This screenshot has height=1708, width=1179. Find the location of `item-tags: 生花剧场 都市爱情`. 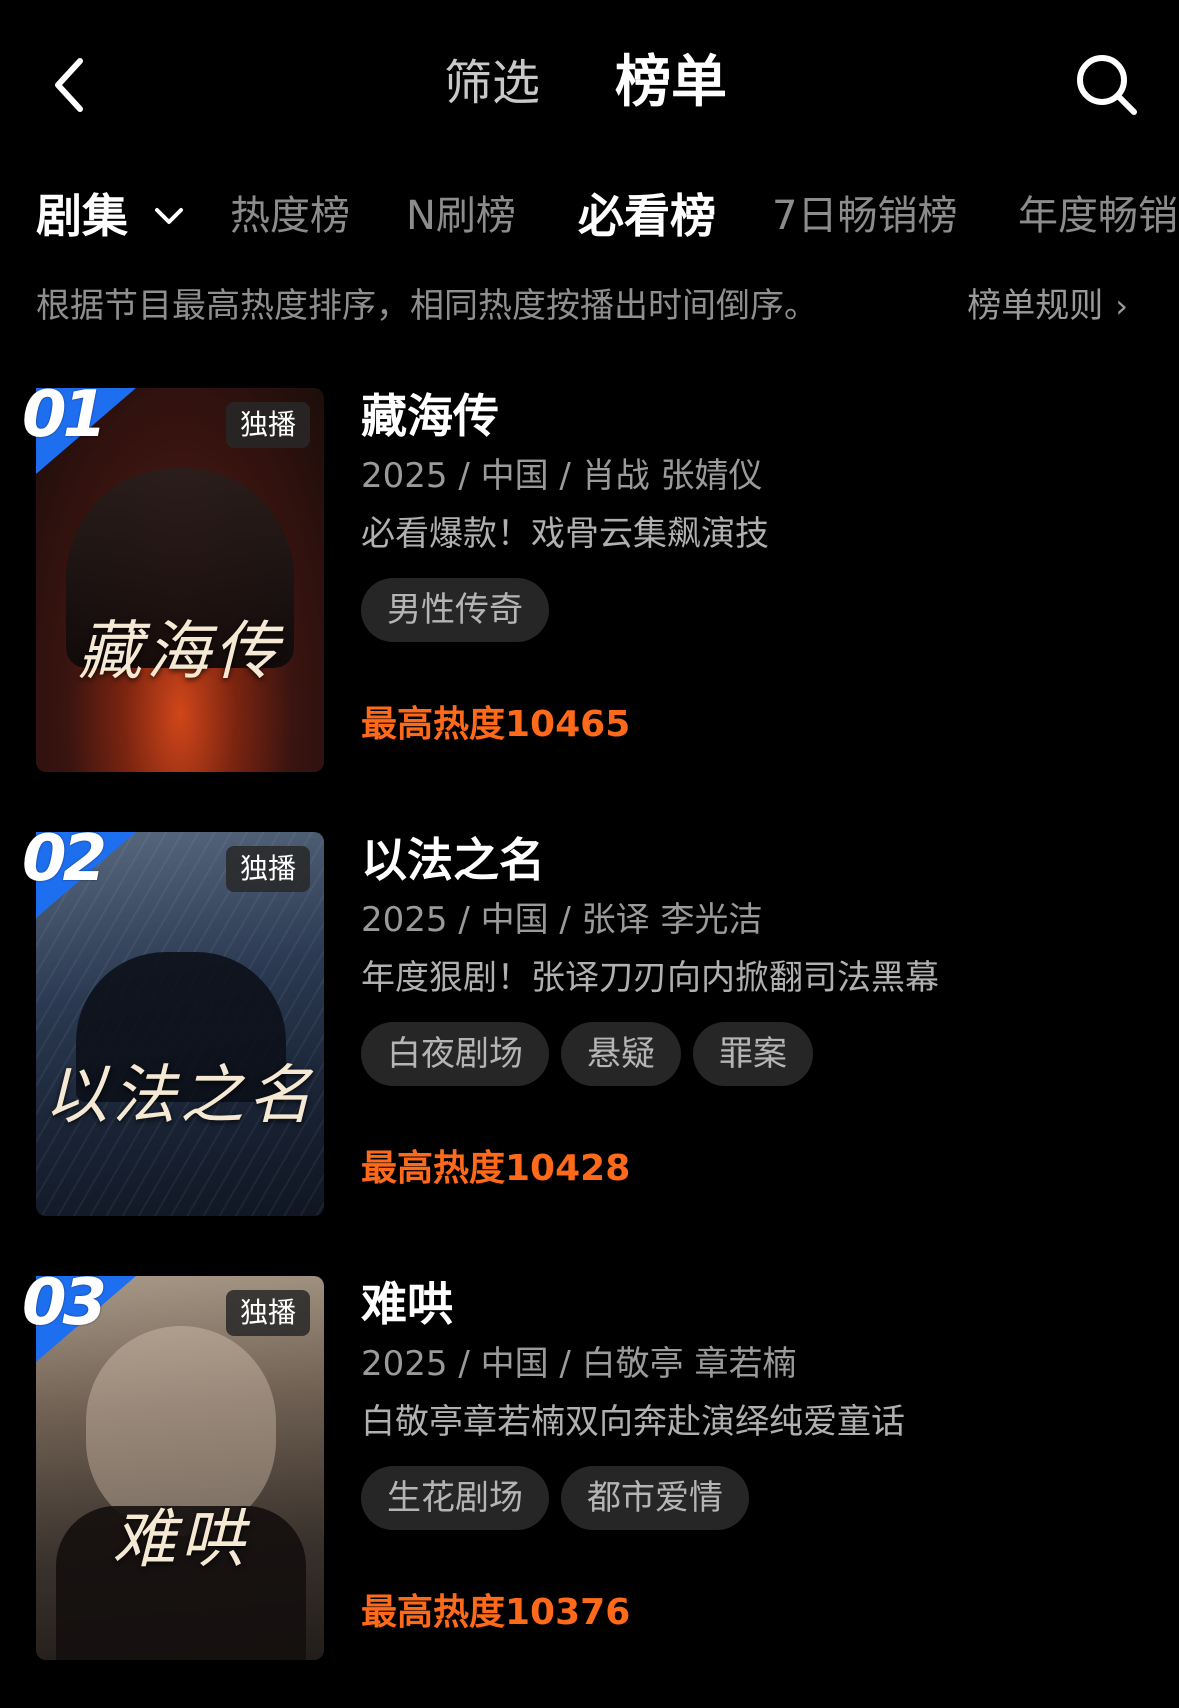

item-tags: 生花剧场 都市爱情 is located at coordinates (561, 1498).